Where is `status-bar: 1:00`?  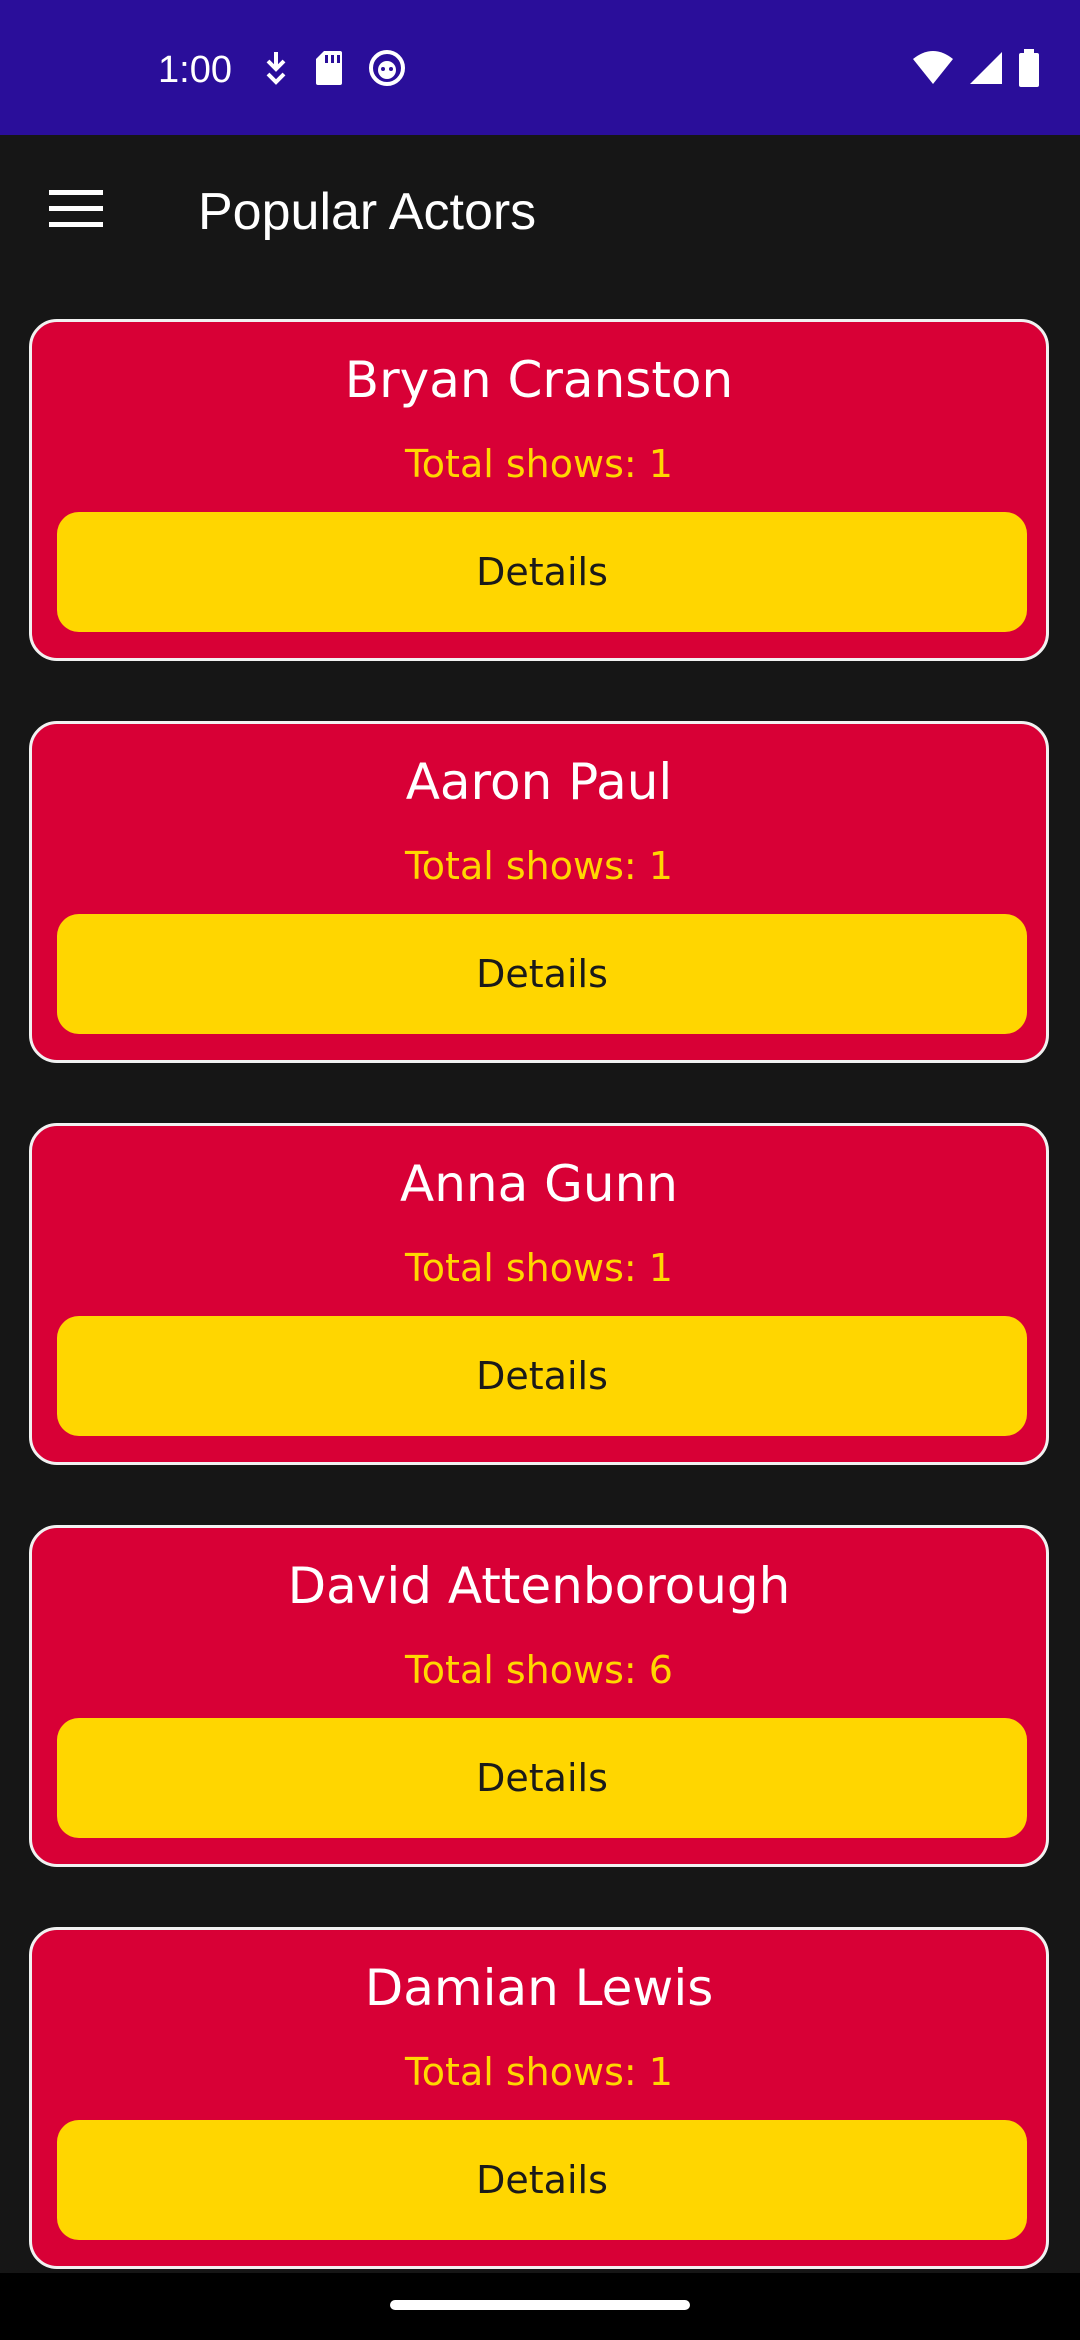
status-bar: 1:00 is located at coordinates (540, 67).